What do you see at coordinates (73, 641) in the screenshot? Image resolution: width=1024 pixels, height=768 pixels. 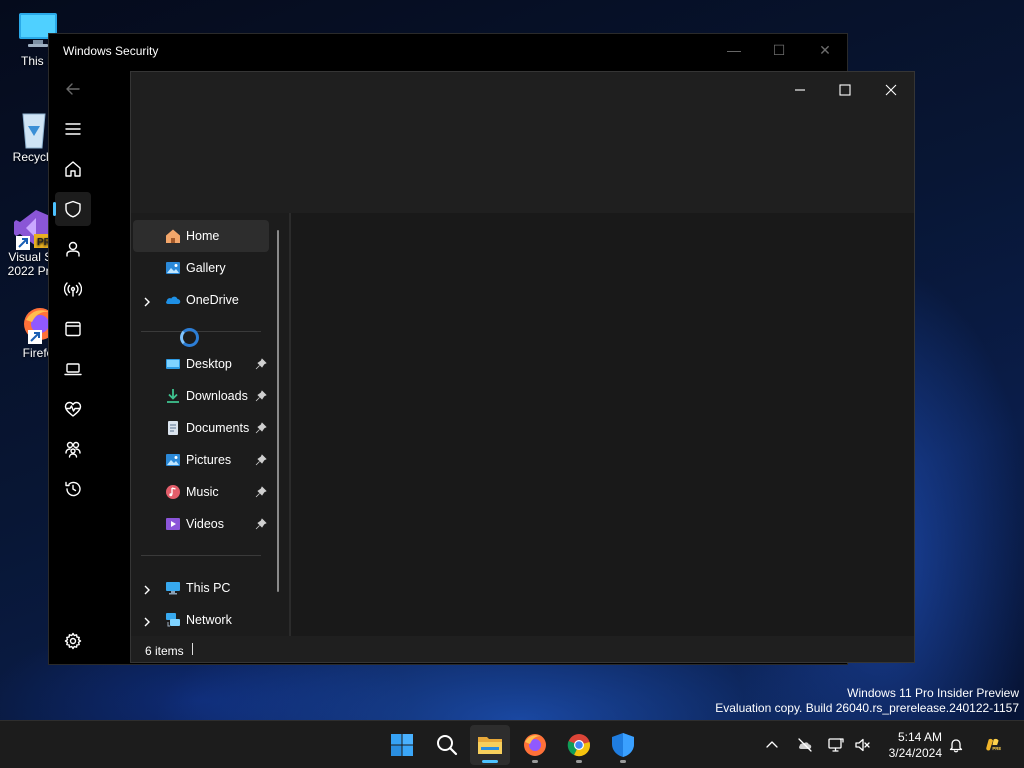 I see `sidebar-item-settings` at bounding box center [73, 641].